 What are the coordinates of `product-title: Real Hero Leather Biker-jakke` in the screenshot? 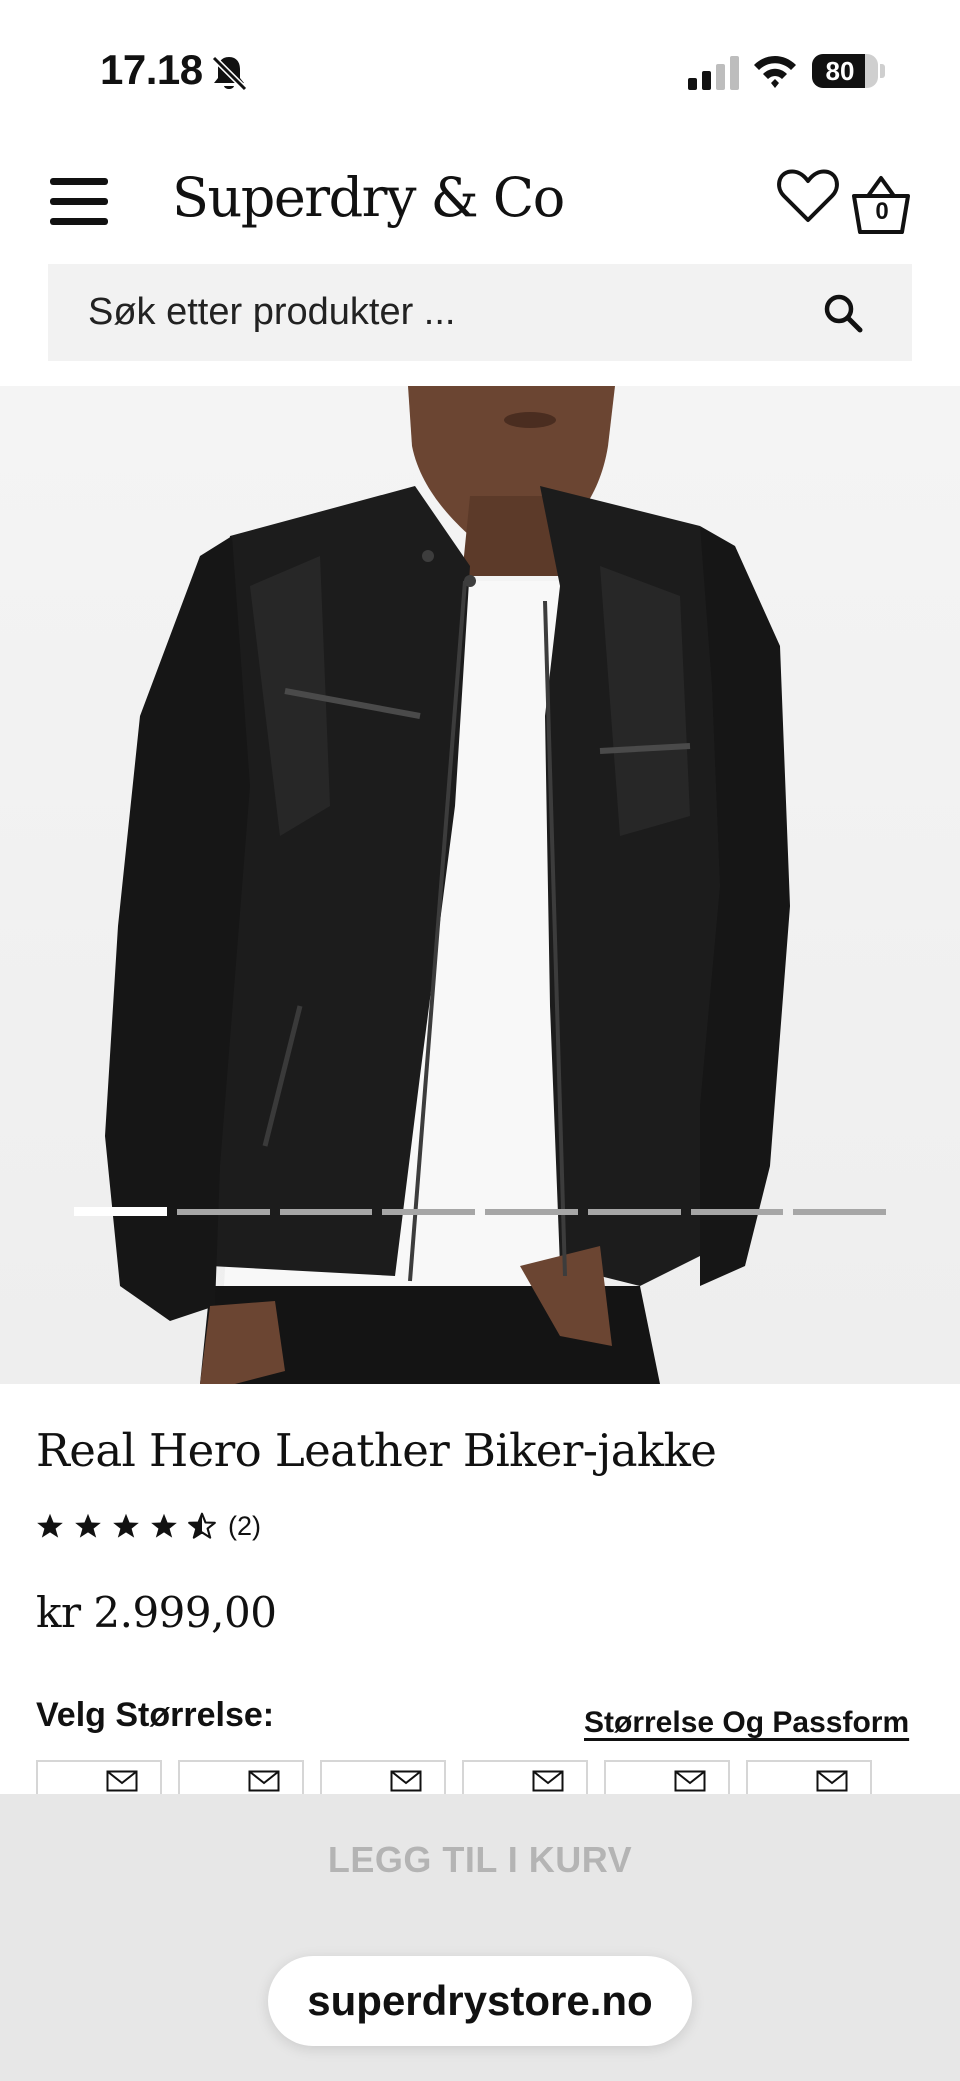 It's located at (376, 1450).